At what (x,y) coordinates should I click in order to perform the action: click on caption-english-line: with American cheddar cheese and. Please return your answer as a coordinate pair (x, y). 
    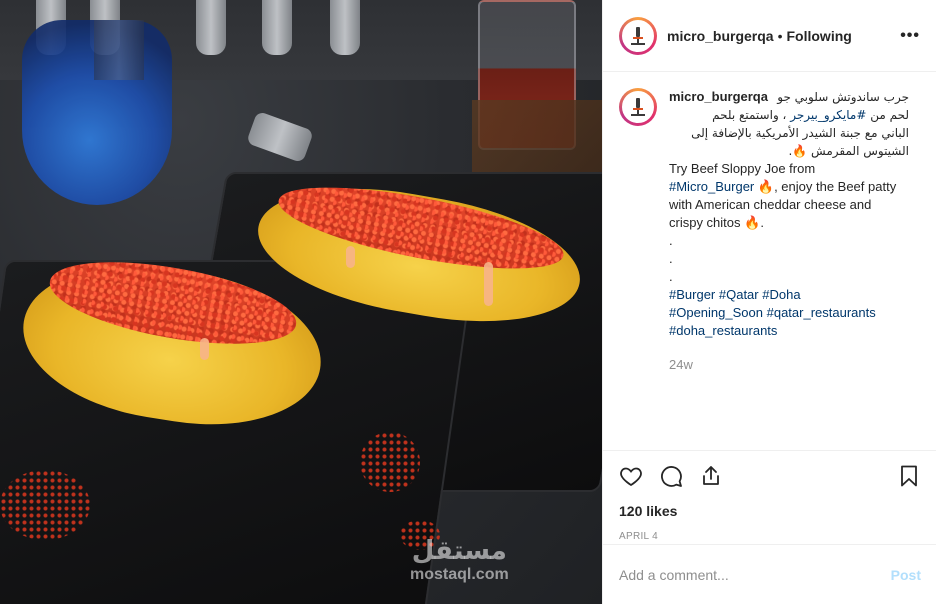
    Looking at the image, I should click on (770, 204).